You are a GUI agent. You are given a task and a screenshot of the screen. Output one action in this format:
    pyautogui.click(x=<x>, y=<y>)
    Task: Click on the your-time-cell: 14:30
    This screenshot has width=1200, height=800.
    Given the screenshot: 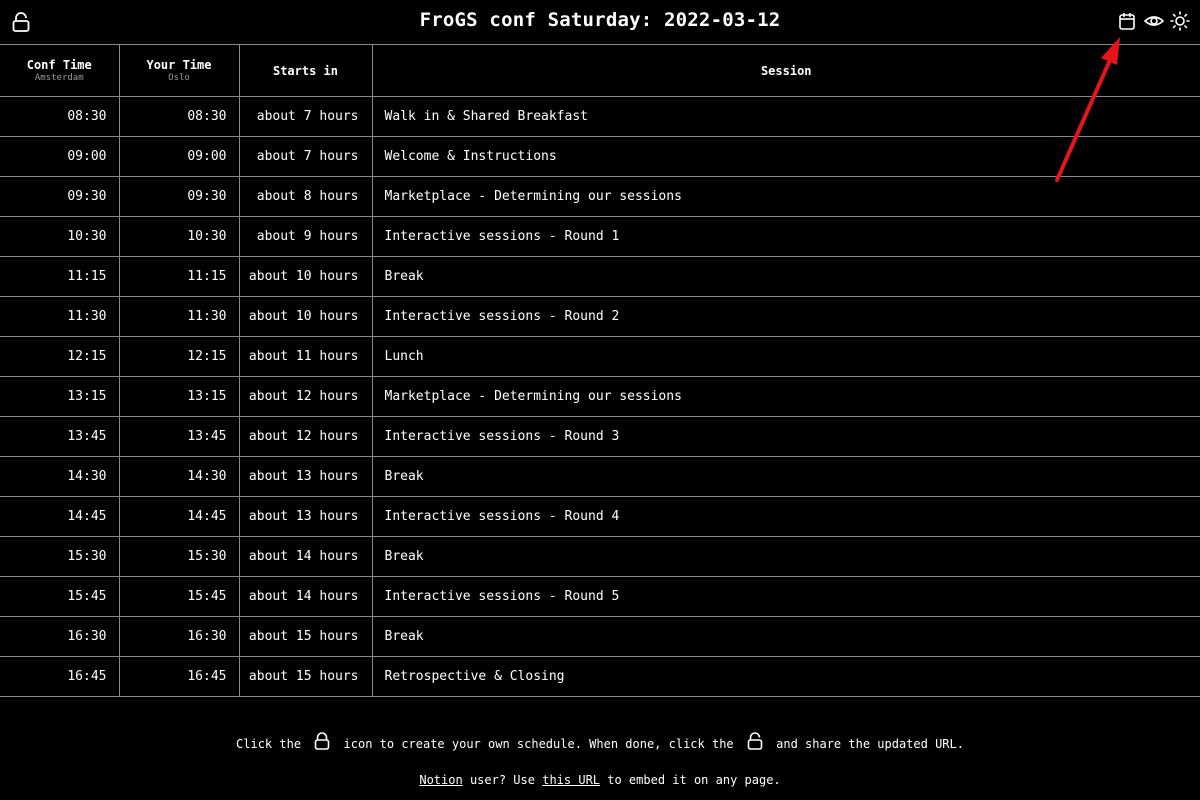 What is the action you would take?
    pyautogui.click(x=179, y=476)
    